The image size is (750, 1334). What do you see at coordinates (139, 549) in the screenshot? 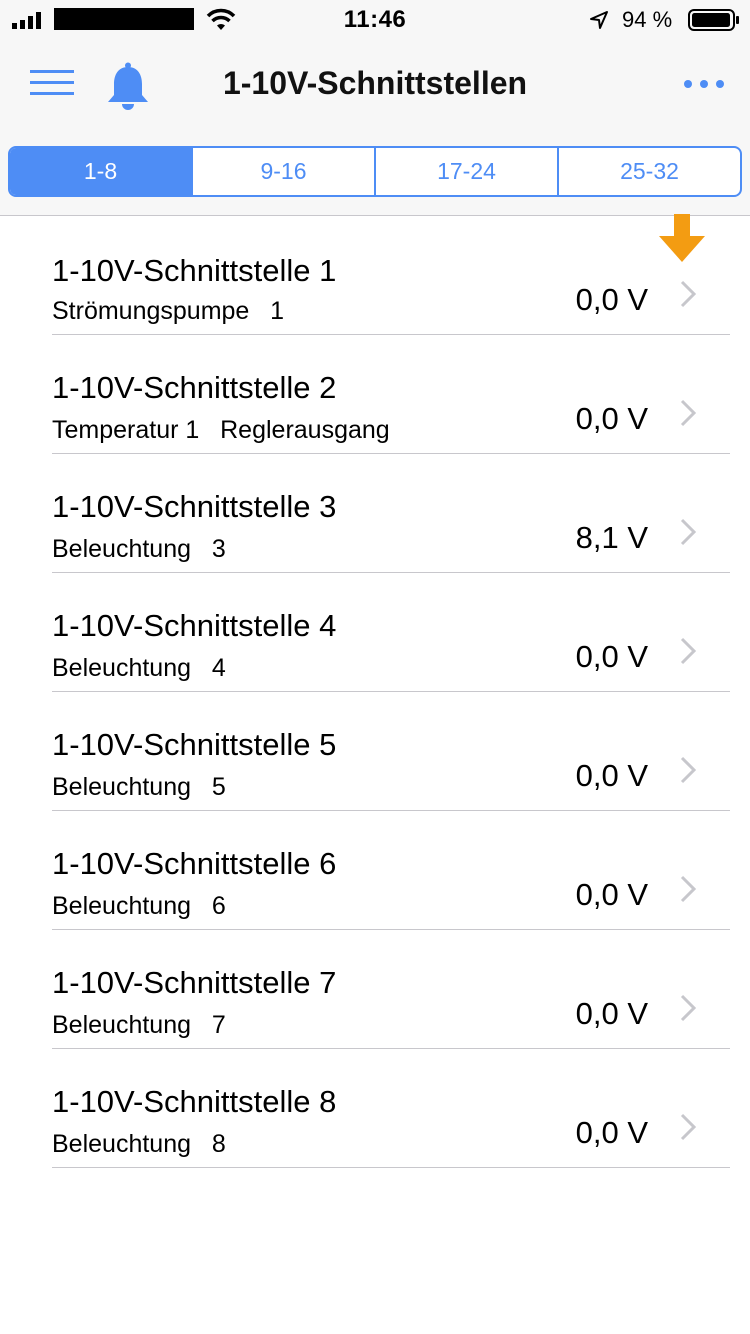
I see `row-subtitle: Beleuchtung 3` at bounding box center [139, 549].